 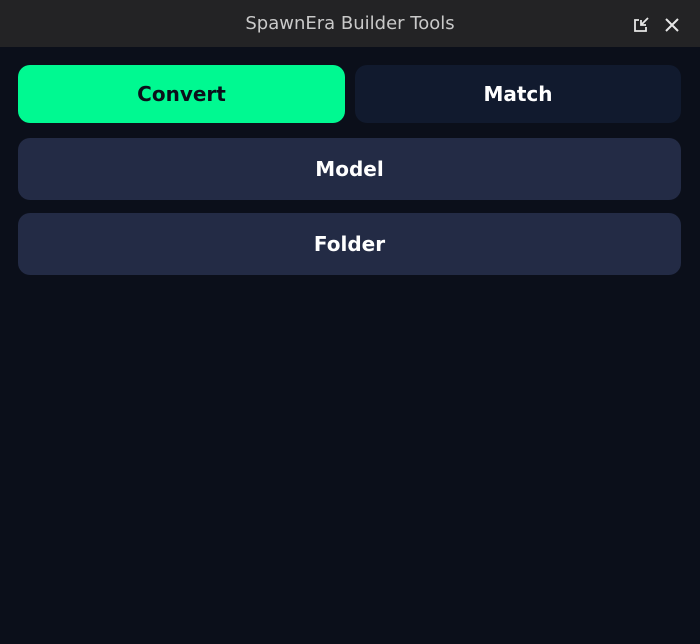 I want to click on model-button: Model, so click(x=349, y=169).